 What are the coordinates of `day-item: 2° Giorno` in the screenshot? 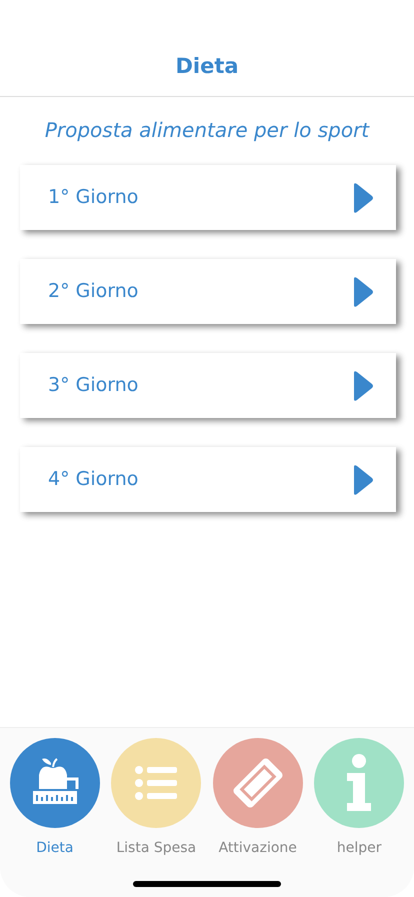 It's located at (208, 291).